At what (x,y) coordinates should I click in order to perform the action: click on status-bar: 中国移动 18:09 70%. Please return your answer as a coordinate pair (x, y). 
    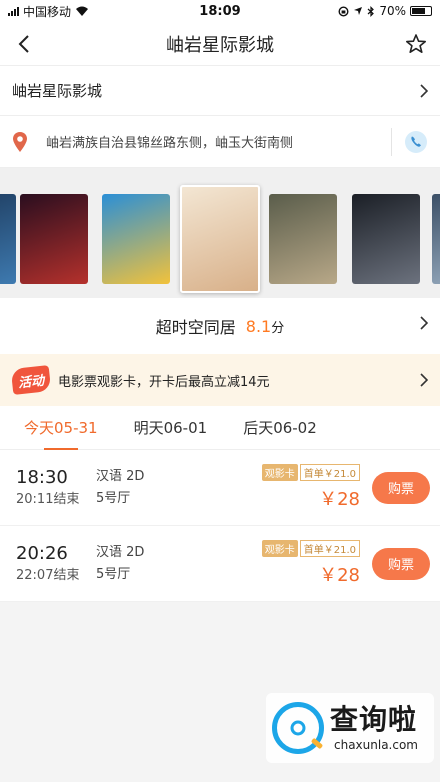
    Looking at the image, I should click on (220, 11).